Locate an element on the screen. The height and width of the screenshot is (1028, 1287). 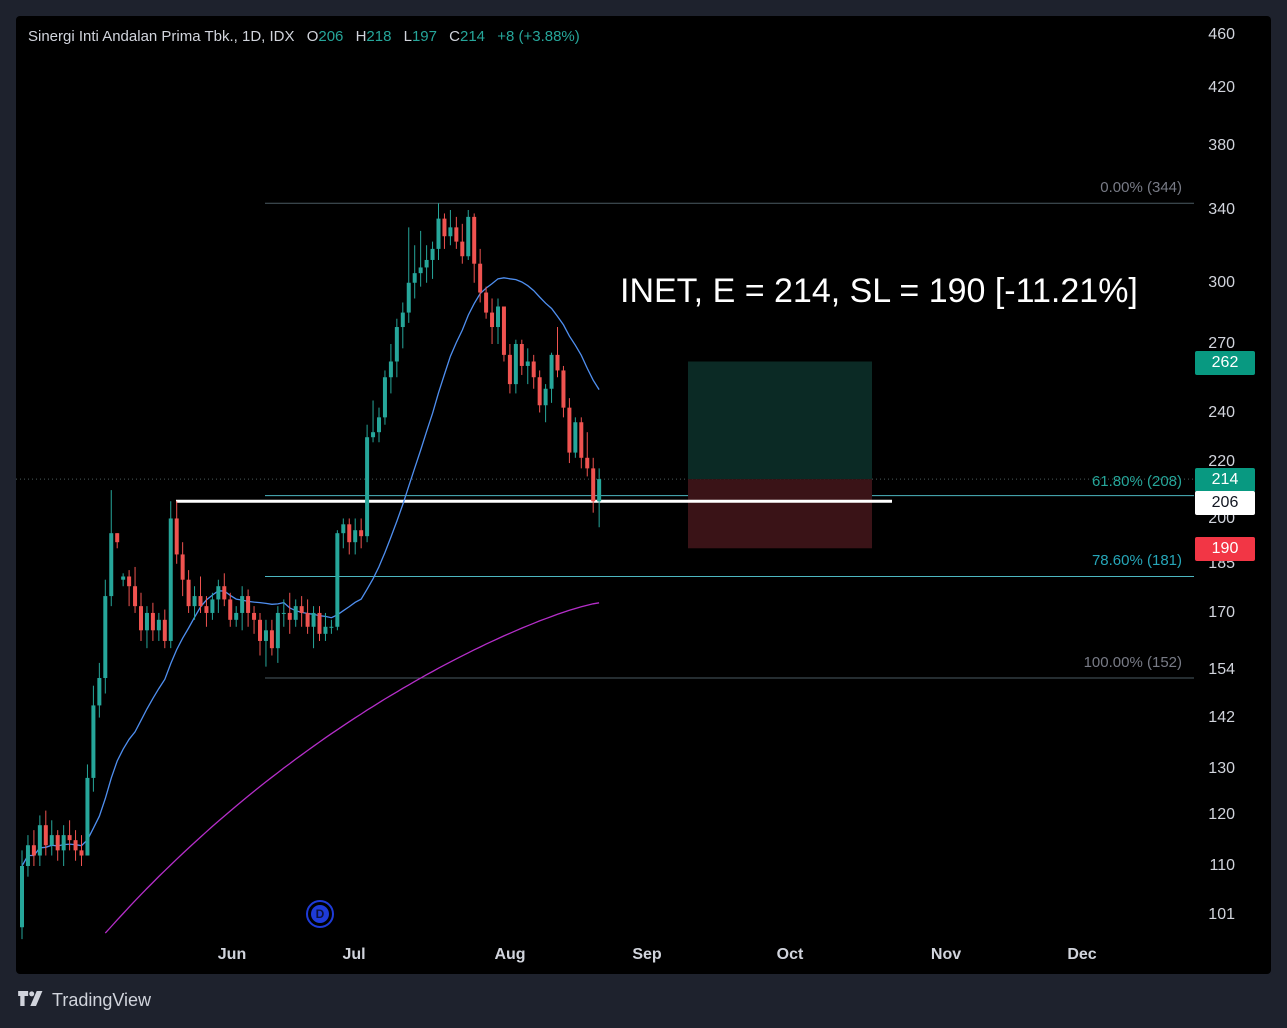
open-value: 206 is located at coordinates (331, 36).